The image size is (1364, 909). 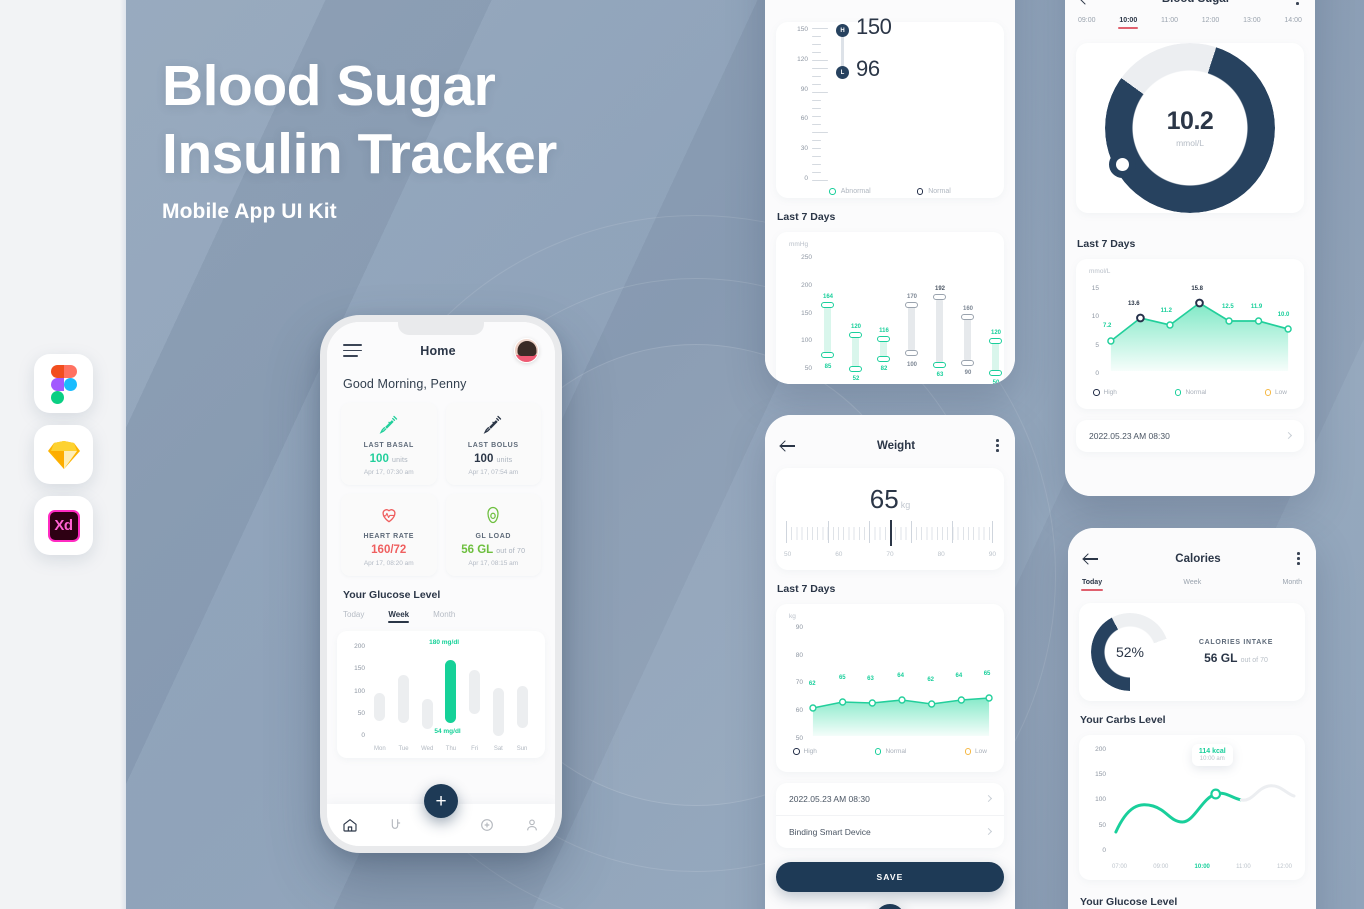 I want to click on save-button: SAVE, so click(x=890, y=876).